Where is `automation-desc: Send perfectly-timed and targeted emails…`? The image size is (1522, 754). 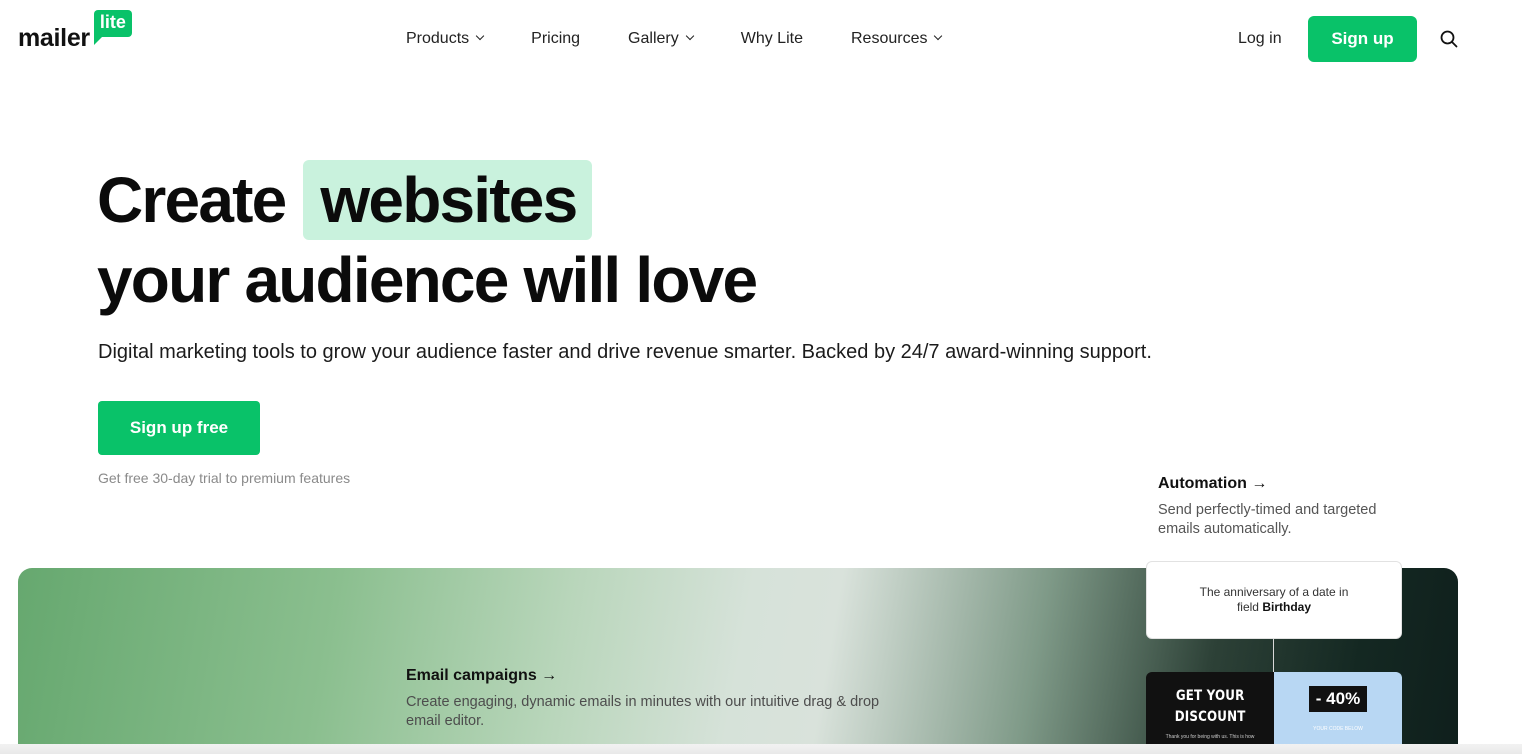 automation-desc: Send perfectly-timed and targeted emails… is located at coordinates (1267, 519).